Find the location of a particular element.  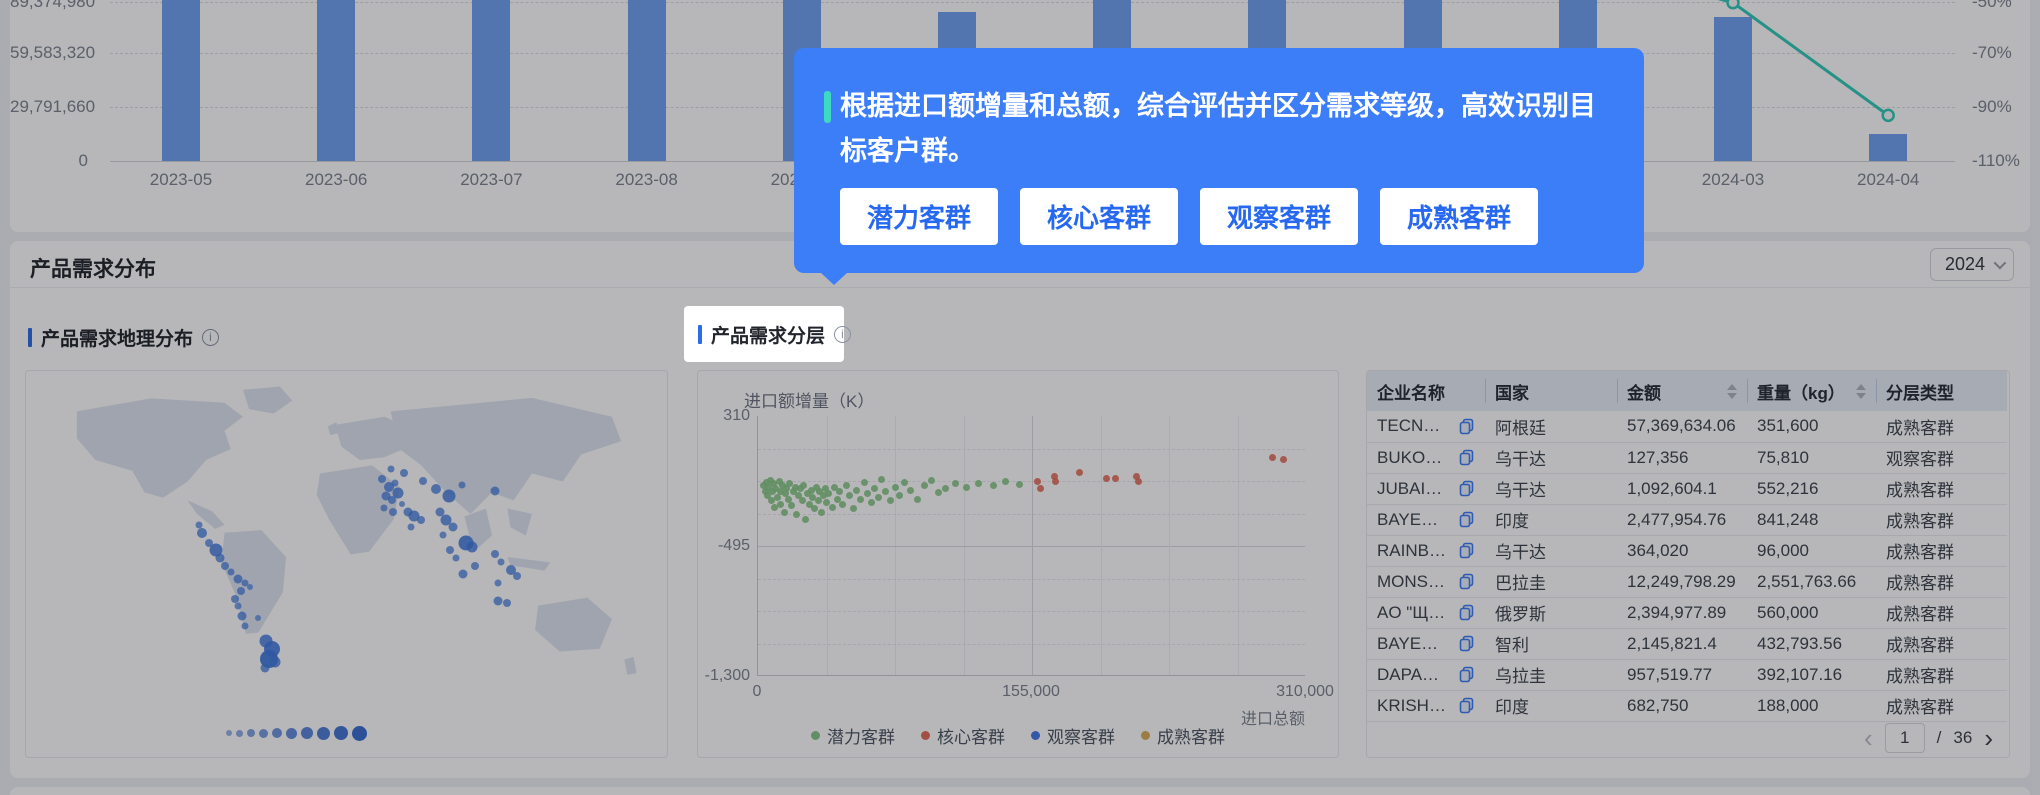

tooltip-buttons: 潜力客群 核心客群 观察客群 成熟客群 is located at coordinates (1222, 216).